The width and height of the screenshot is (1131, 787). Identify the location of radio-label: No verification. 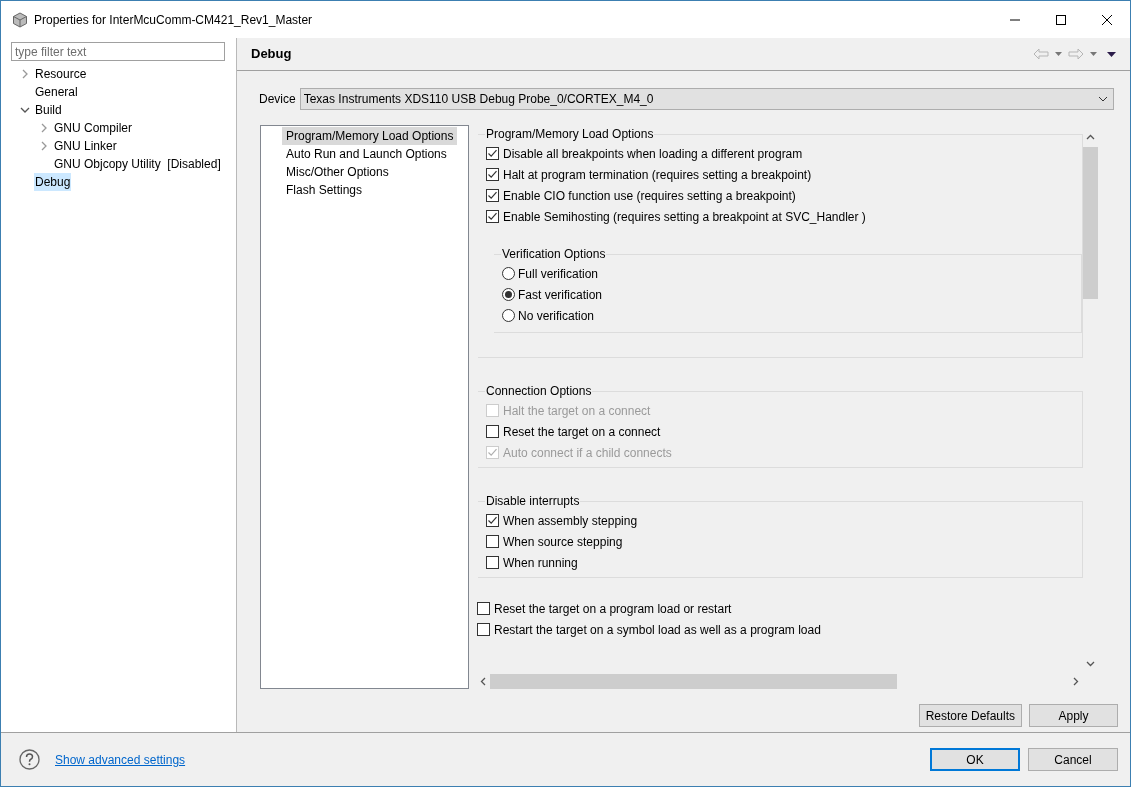
(556, 316).